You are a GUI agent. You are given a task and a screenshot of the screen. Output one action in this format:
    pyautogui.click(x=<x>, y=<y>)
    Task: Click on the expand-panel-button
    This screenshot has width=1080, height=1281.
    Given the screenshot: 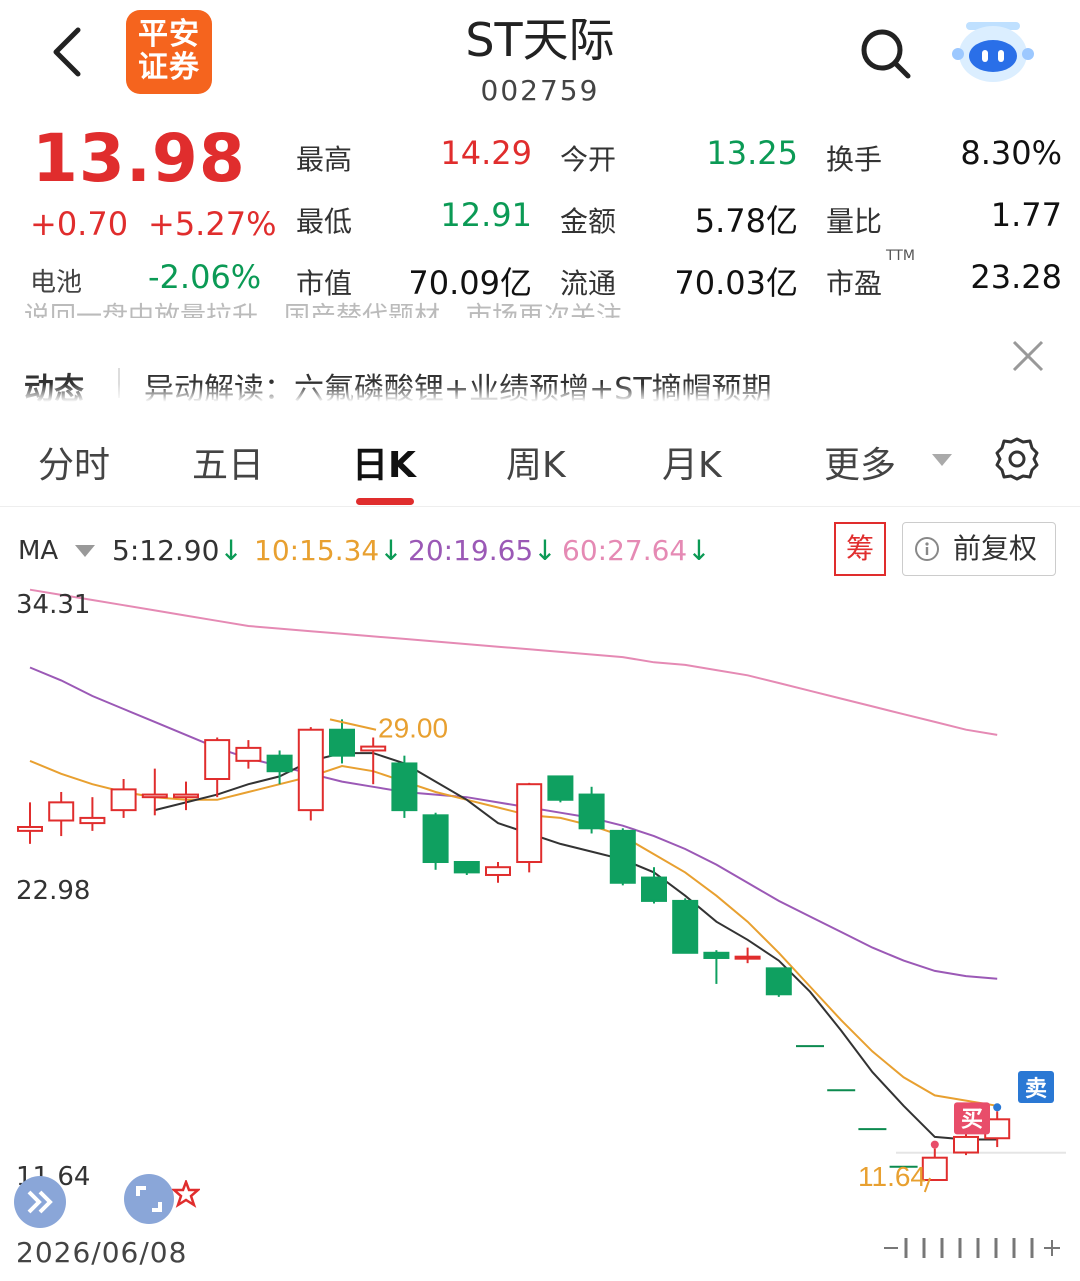 What is the action you would take?
    pyautogui.click(x=40, y=1202)
    